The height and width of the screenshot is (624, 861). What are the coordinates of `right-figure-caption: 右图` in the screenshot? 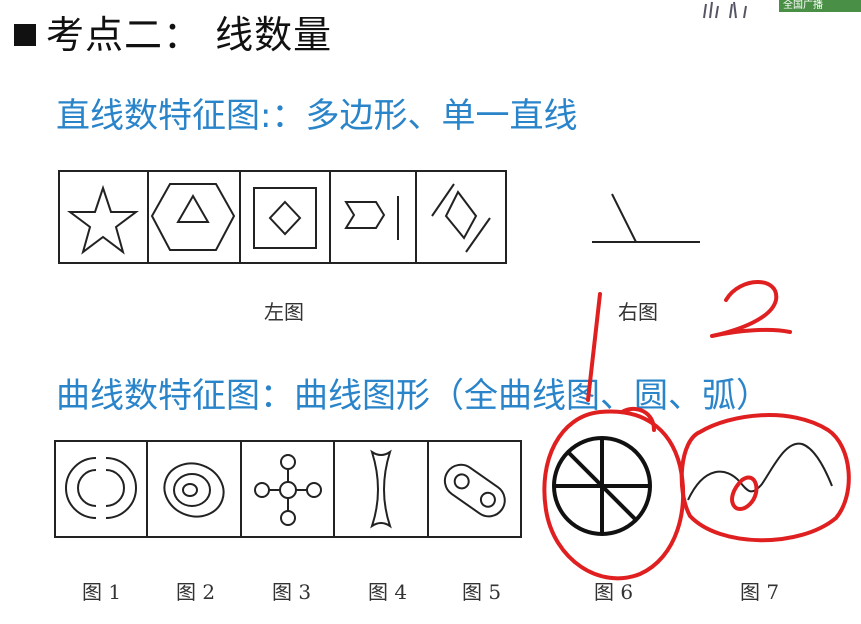 It's located at (638, 312).